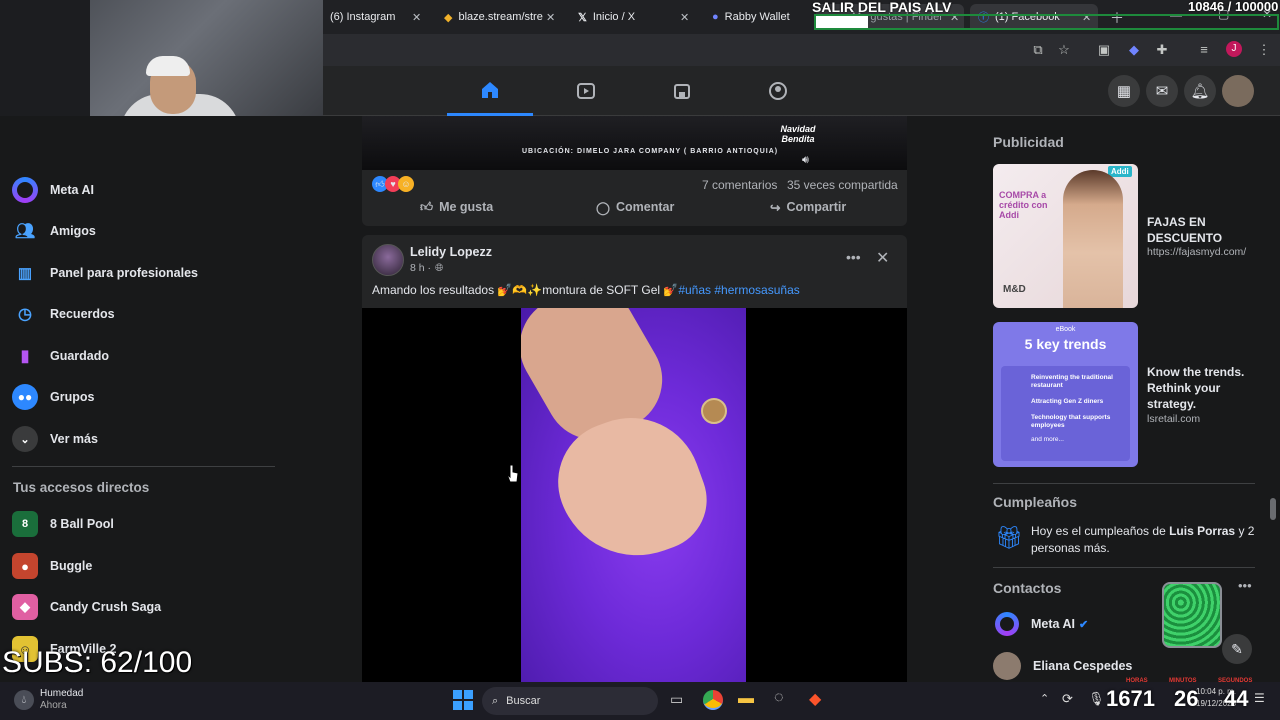  I want to click on share-button: ↪ Compartir, so click(808, 207).